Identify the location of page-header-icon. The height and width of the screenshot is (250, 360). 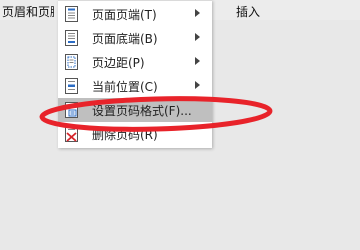
(71, 14).